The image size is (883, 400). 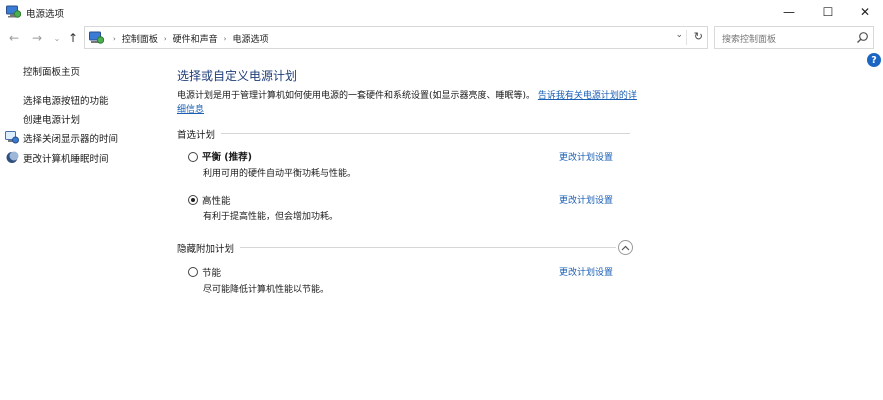 I want to click on maximize-button: ☐, so click(x=828, y=12).